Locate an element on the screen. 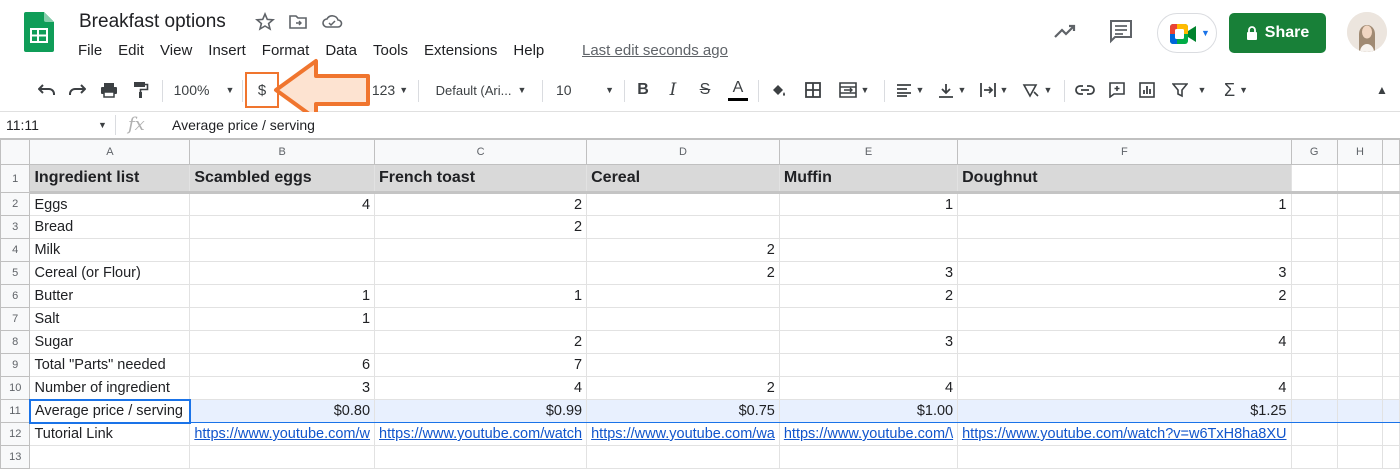  cell: https://www.youtube.com/w is located at coordinates (282, 434).